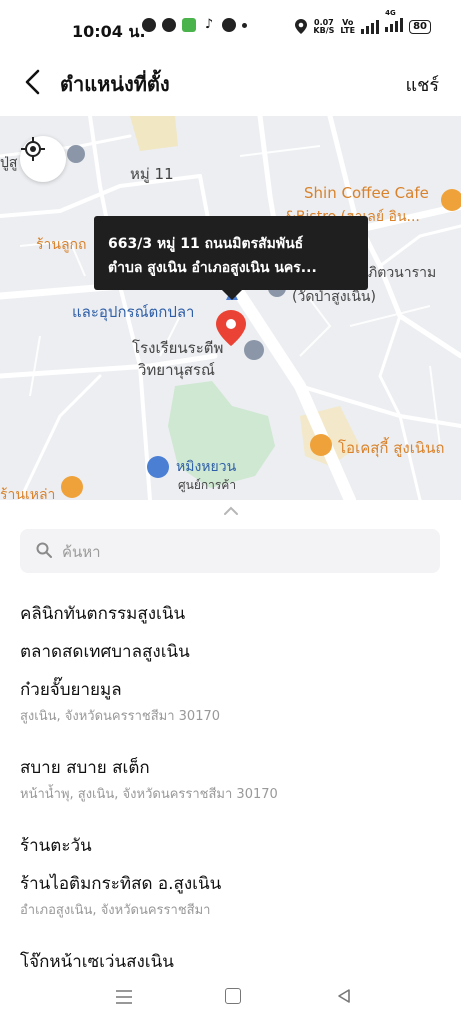  What do you see at coordinates (44, 550) in the screenshot?
I see `search-icon` at bounding box center [44, 550].